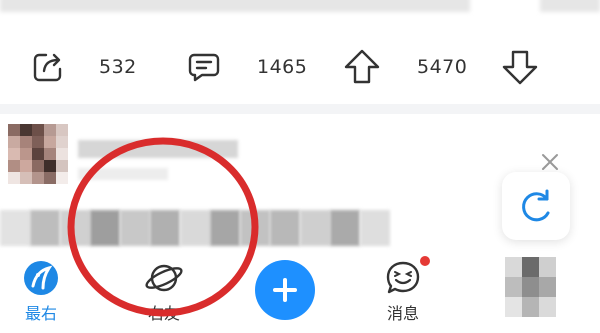 The width and height of the screenshot is (600, 333). I want to click on create-post-button, so click(285, 290).